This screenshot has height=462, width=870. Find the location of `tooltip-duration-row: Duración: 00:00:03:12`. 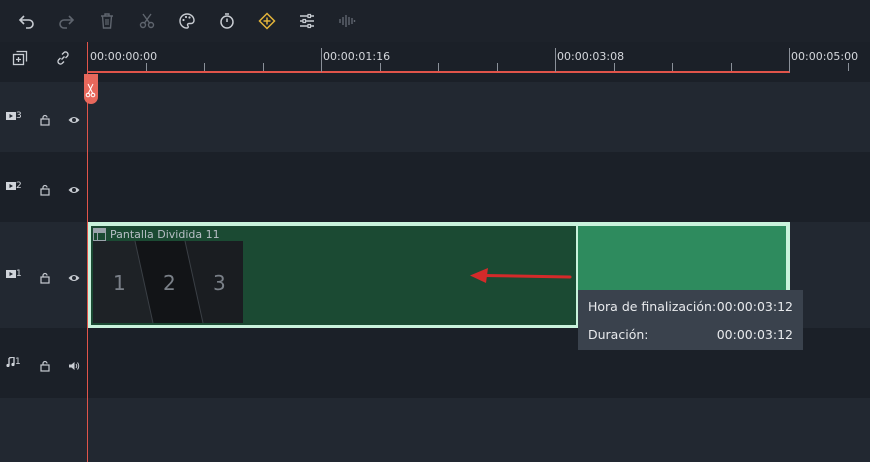

tooltip-duration-row: Duración: 00:00:03:12 is located at coordinates (690, 334).